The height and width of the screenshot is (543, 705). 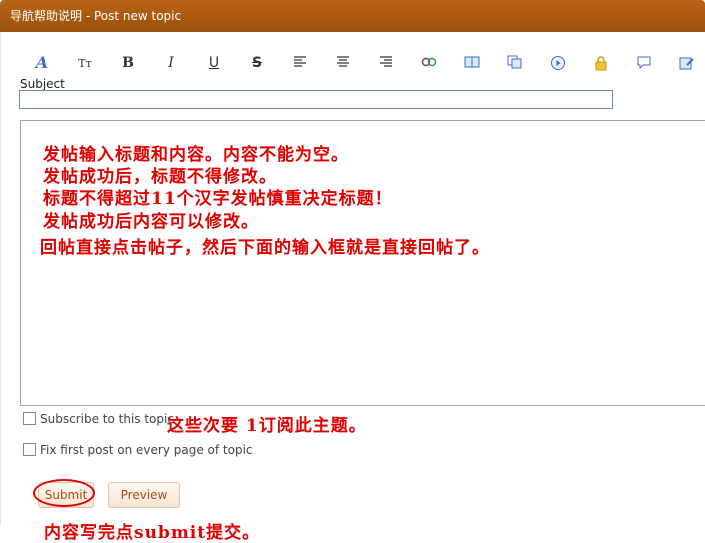 I want to click on align-left-icon, so click(x=300, y=61).